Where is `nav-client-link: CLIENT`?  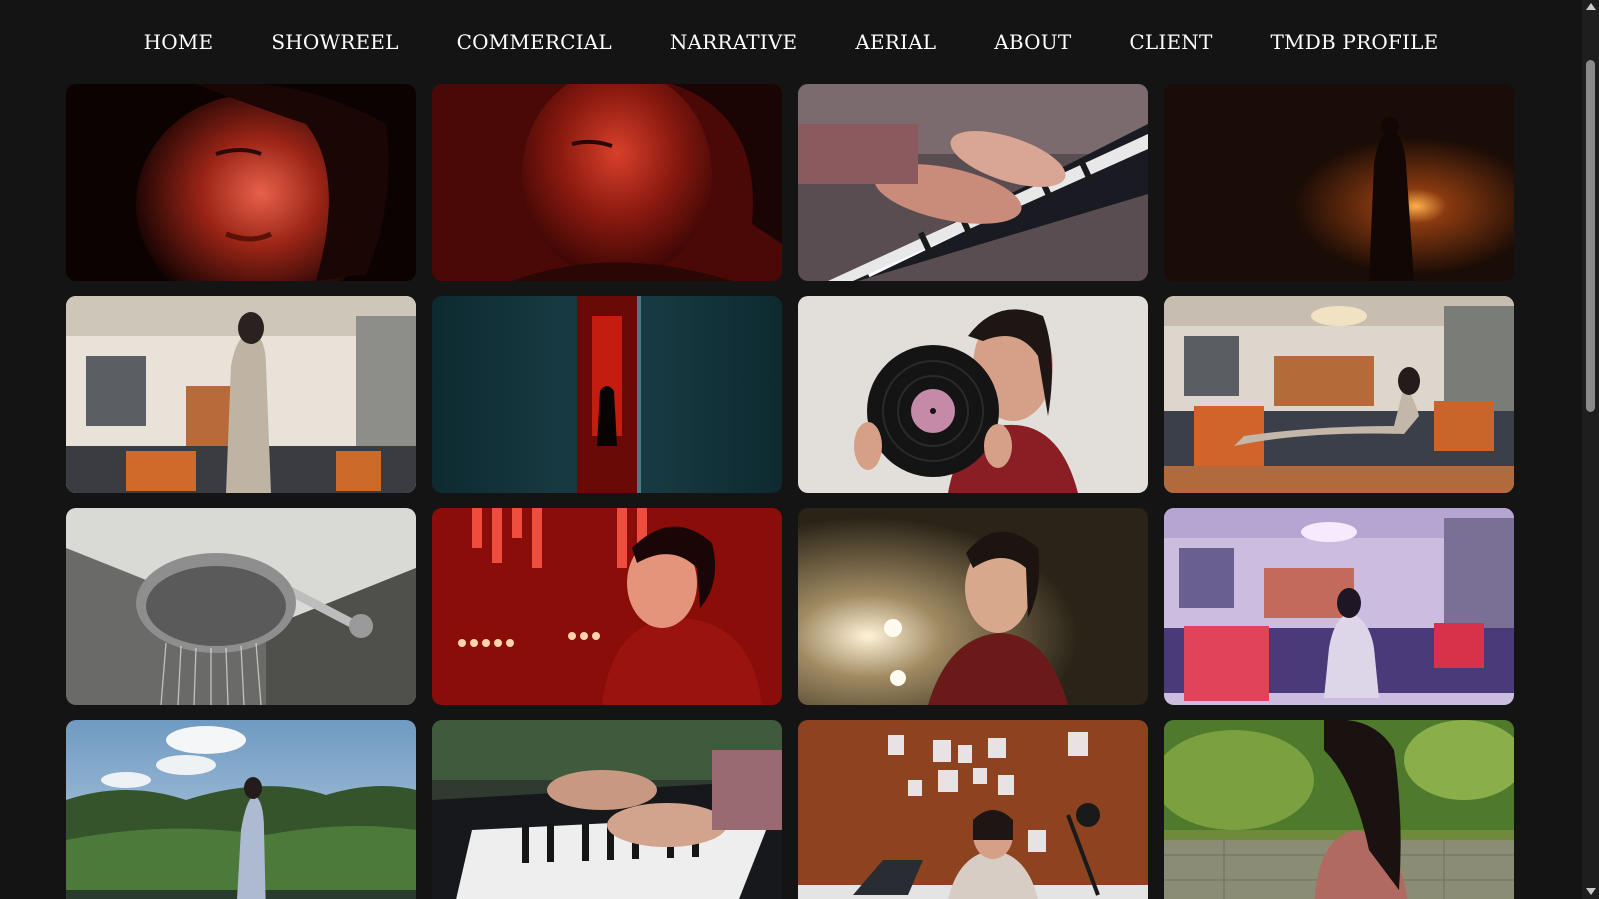 nav-client-link: CLIENT is located at coordinates (1170, 42).